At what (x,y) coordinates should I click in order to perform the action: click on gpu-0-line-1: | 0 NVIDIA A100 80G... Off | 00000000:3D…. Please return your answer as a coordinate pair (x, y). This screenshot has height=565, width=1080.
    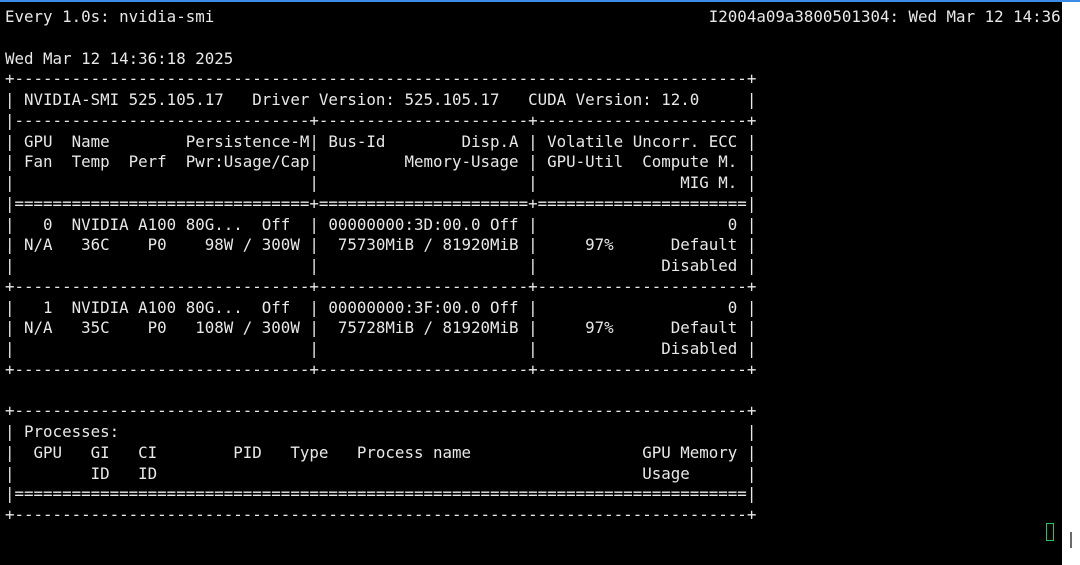
    Looking at the image, I should click on (381, 224).